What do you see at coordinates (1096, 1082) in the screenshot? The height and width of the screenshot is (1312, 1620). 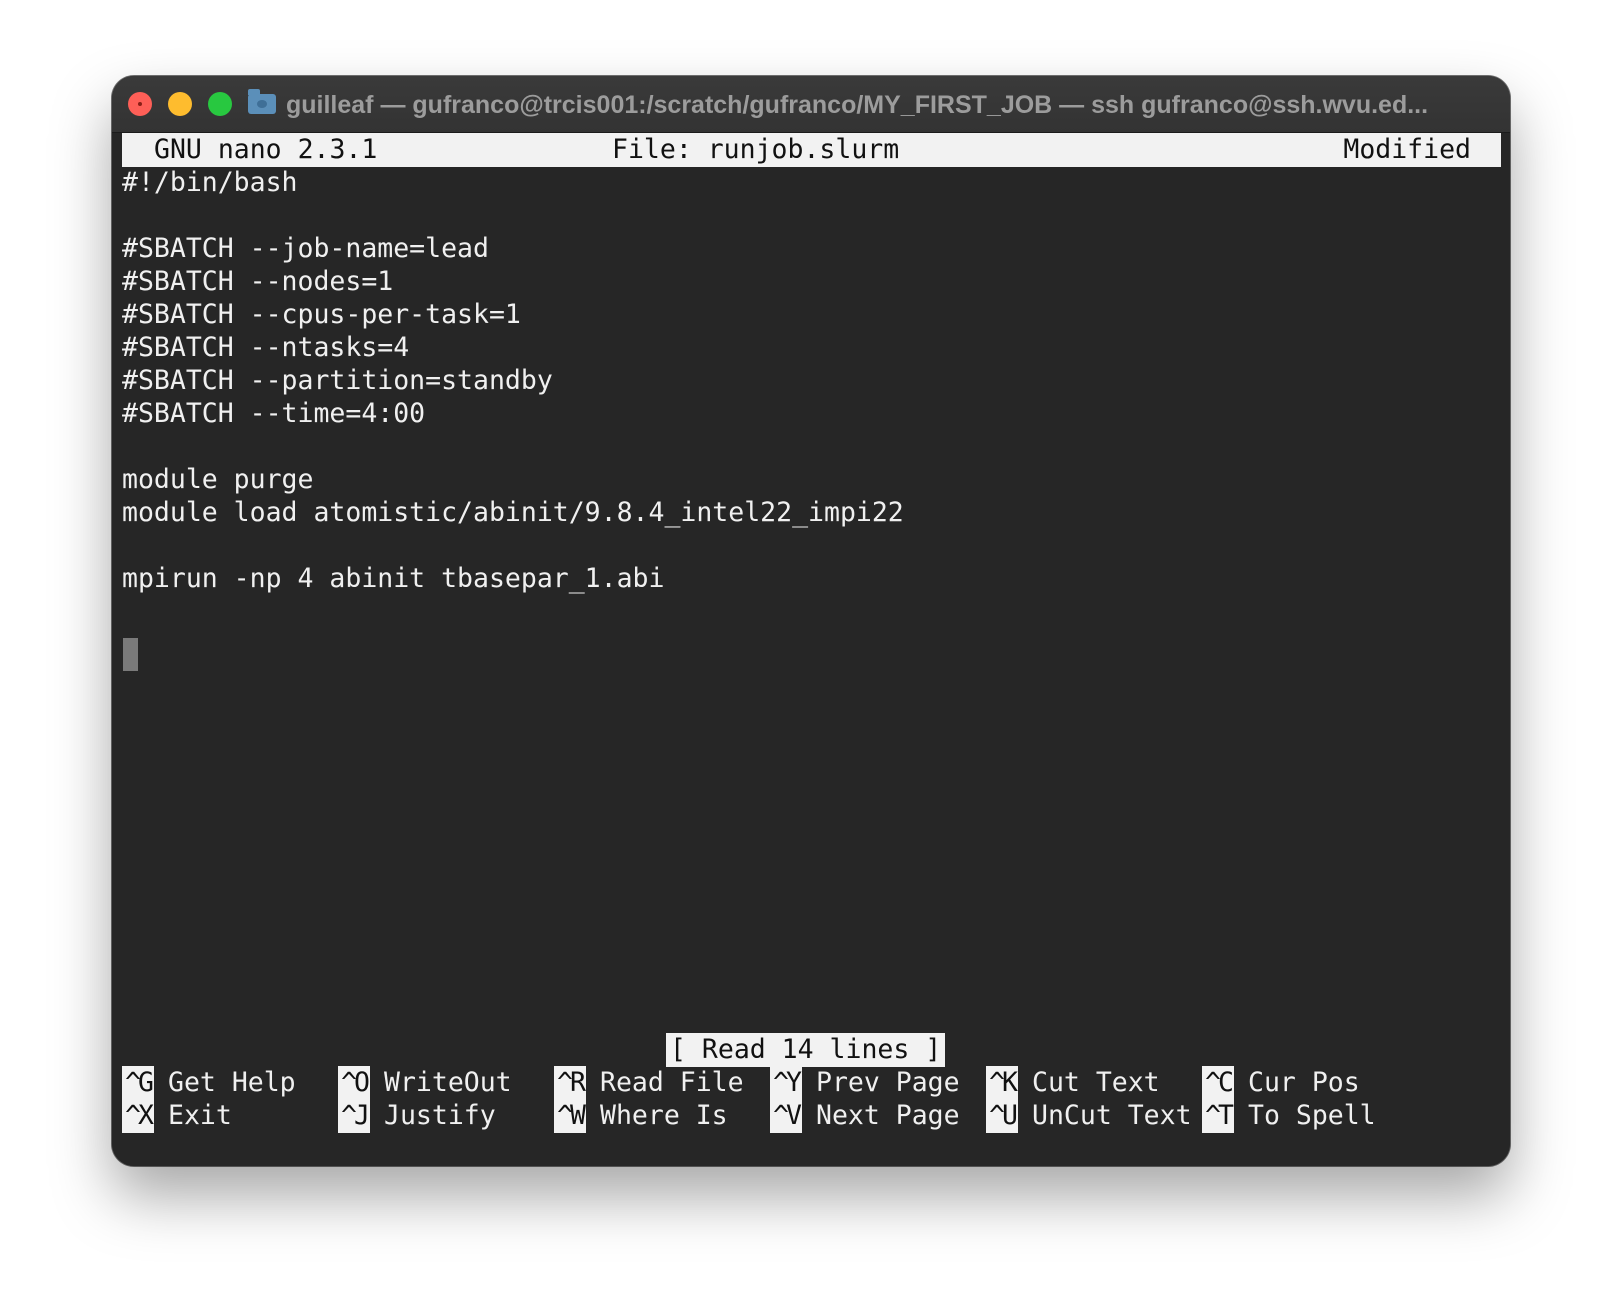 I see `shortcut-label: Cut Text` at bounding box center [1096, 1082].